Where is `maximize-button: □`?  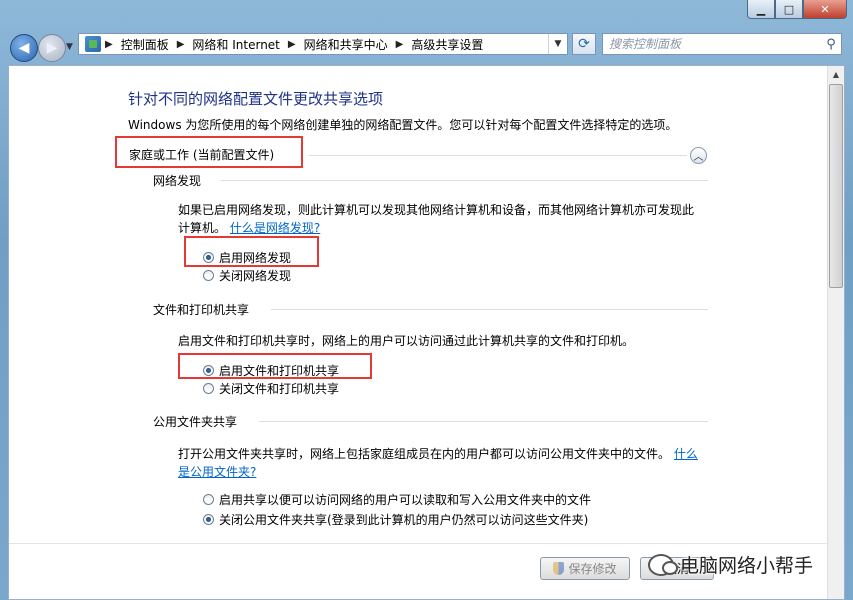
maximize-button: □ is located at coordinates (789, 9).